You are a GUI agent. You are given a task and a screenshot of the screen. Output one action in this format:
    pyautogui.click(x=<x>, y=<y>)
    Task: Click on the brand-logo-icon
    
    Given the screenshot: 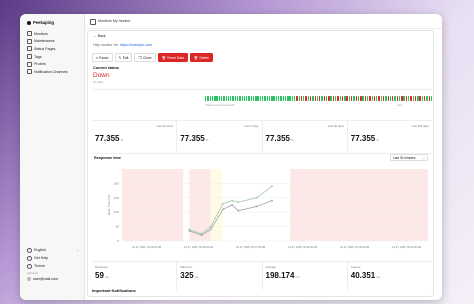 What is the action you would take?
    pyautogui.click(x=29, y=22)
    